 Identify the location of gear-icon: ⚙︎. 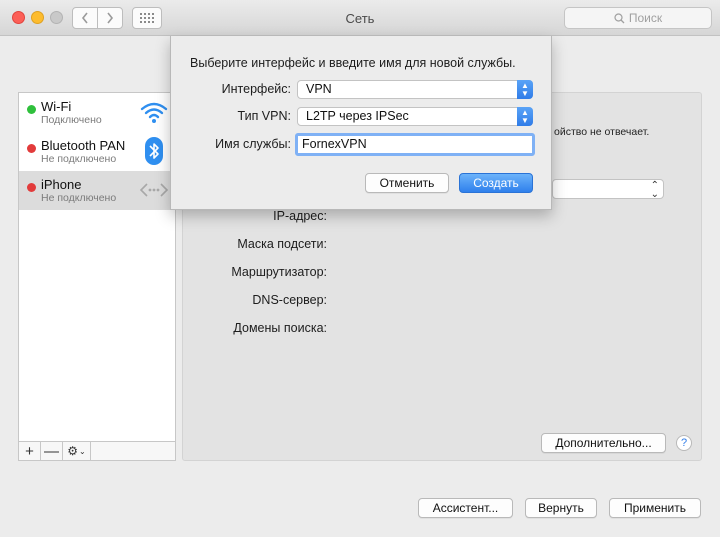
(73, 451).